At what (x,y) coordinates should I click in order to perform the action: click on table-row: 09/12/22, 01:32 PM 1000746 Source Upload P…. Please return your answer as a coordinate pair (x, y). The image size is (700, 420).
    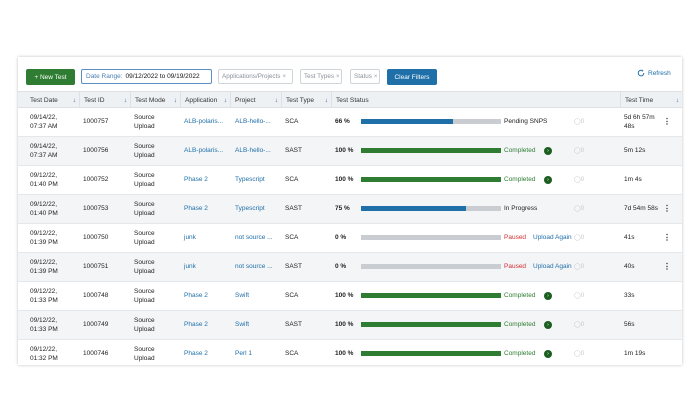
    Looking at the image, I should click on (350, 352).